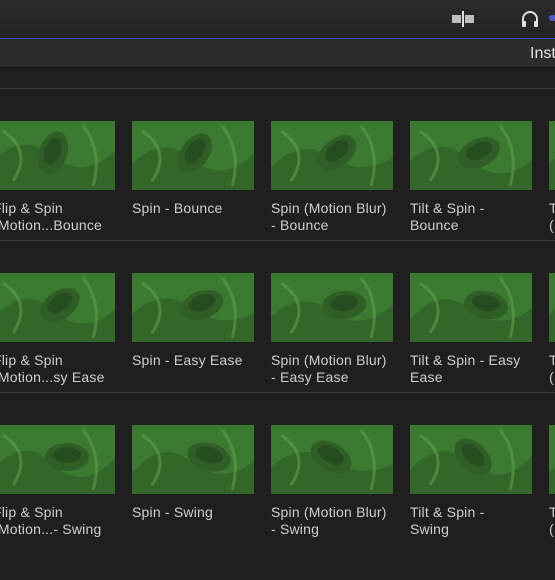  I want to click on tile-title: Flip & Spin (Motion...- Swing, so click(51, 520).